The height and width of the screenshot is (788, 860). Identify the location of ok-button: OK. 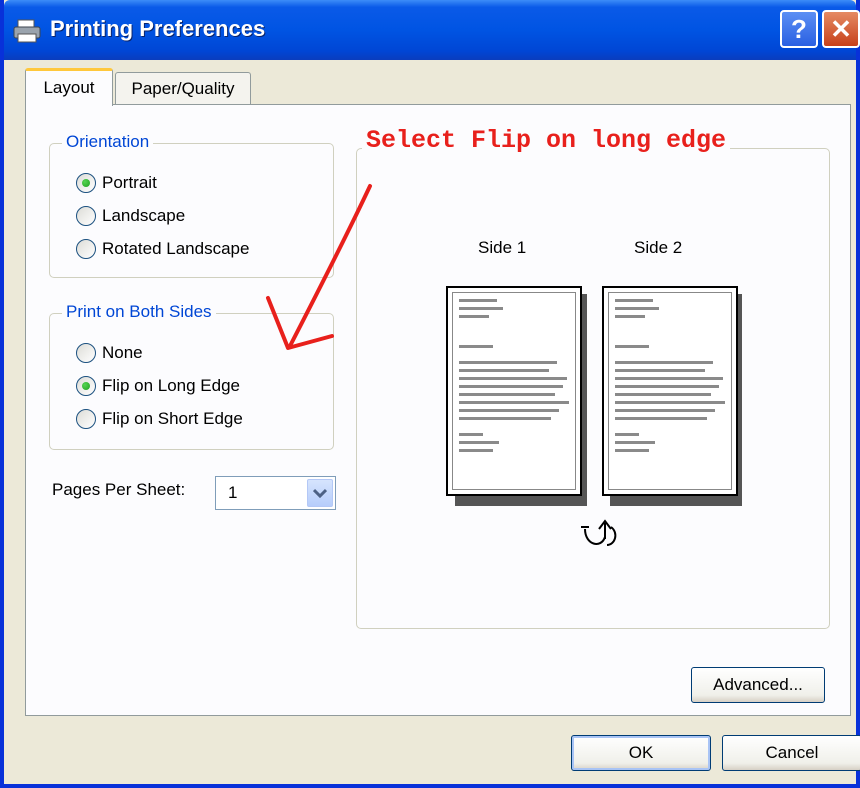
(641, 753).